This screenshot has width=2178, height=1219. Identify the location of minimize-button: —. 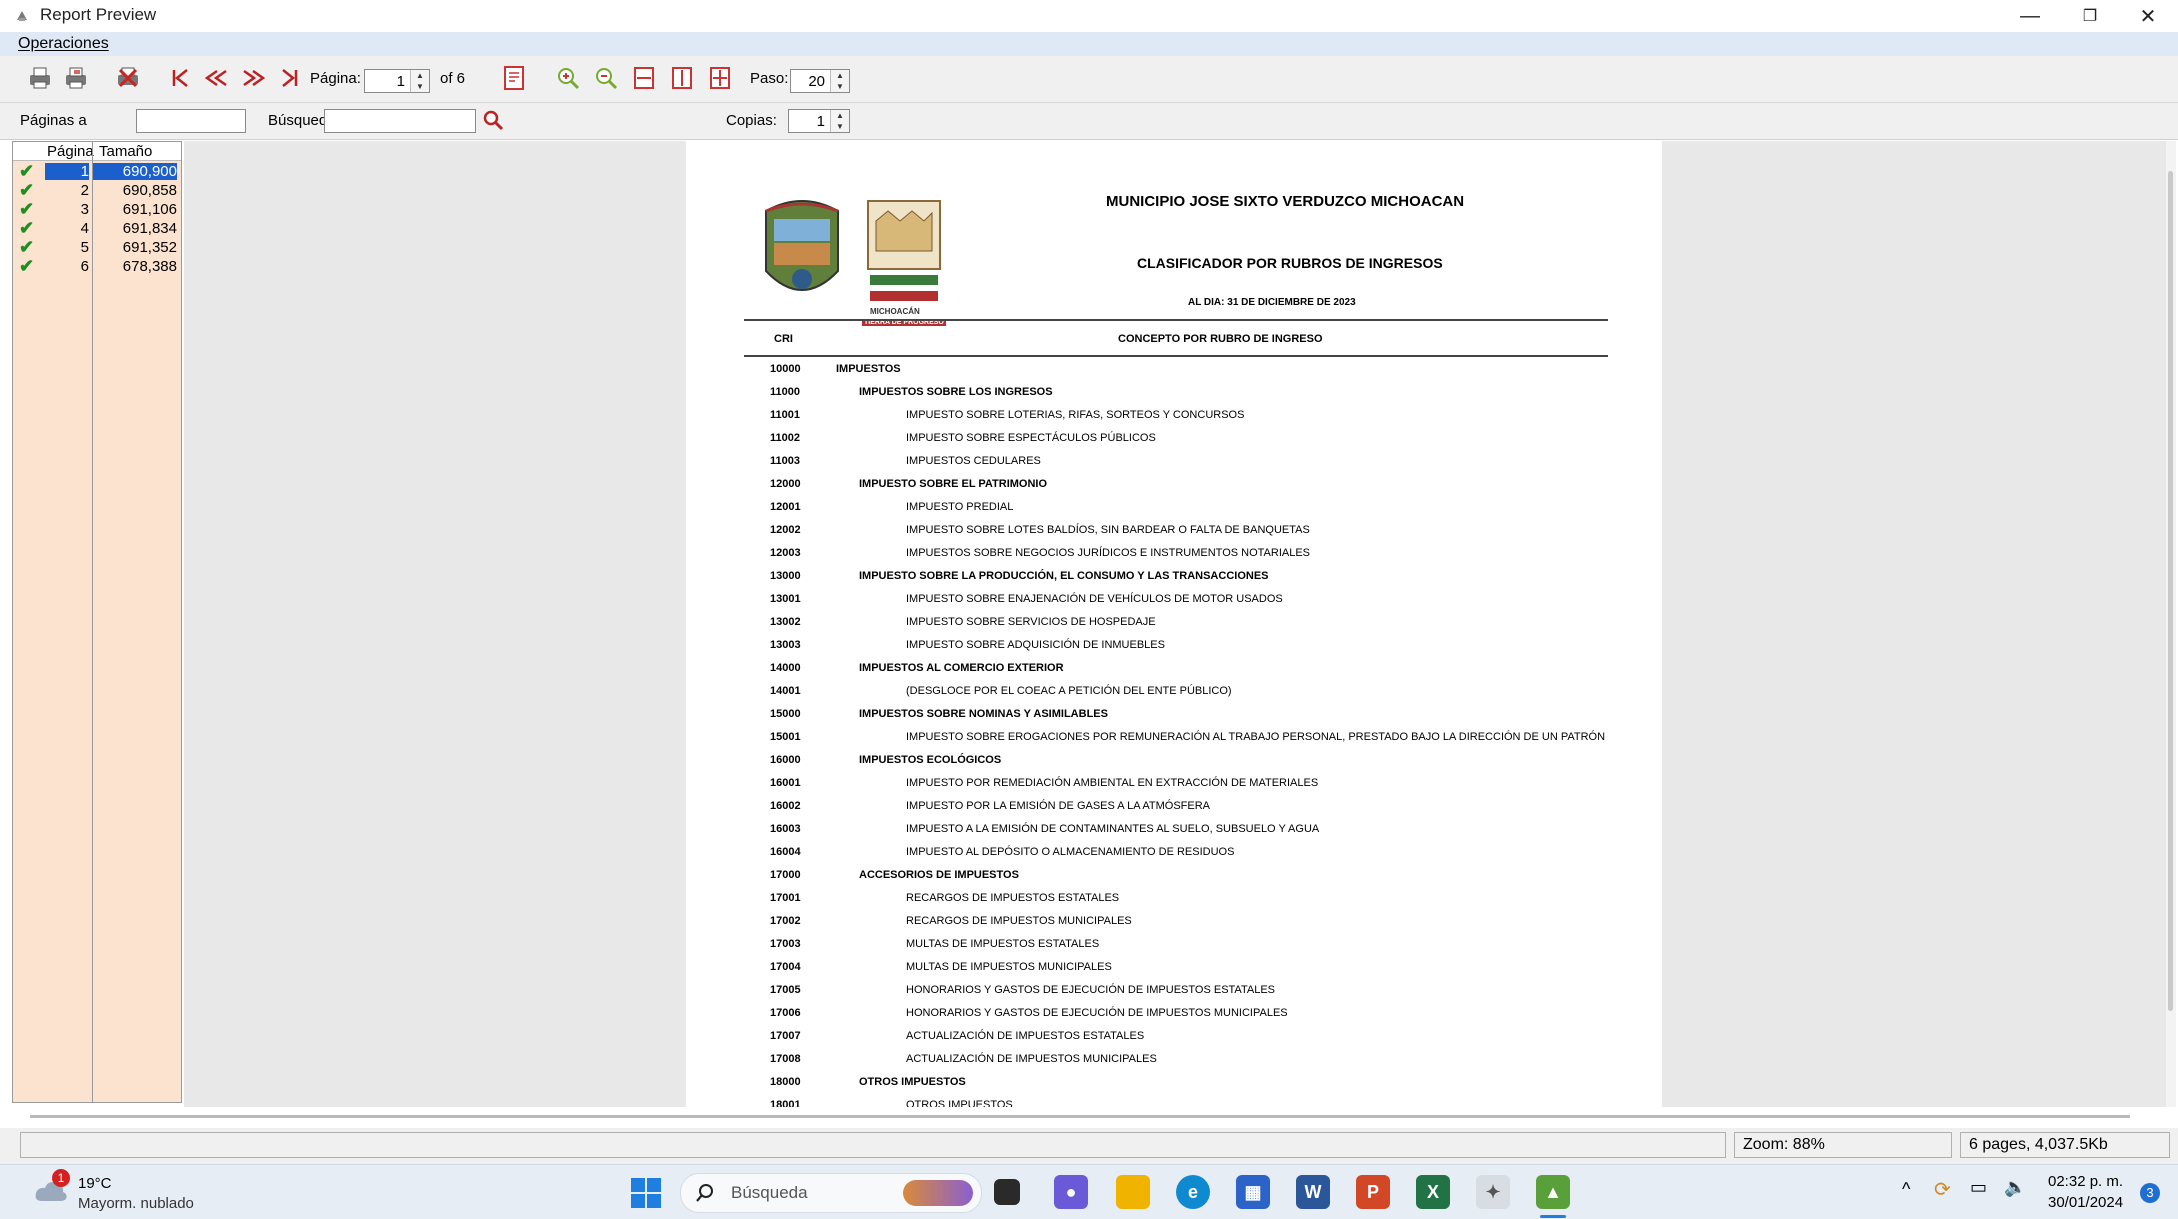
(2030, 16).